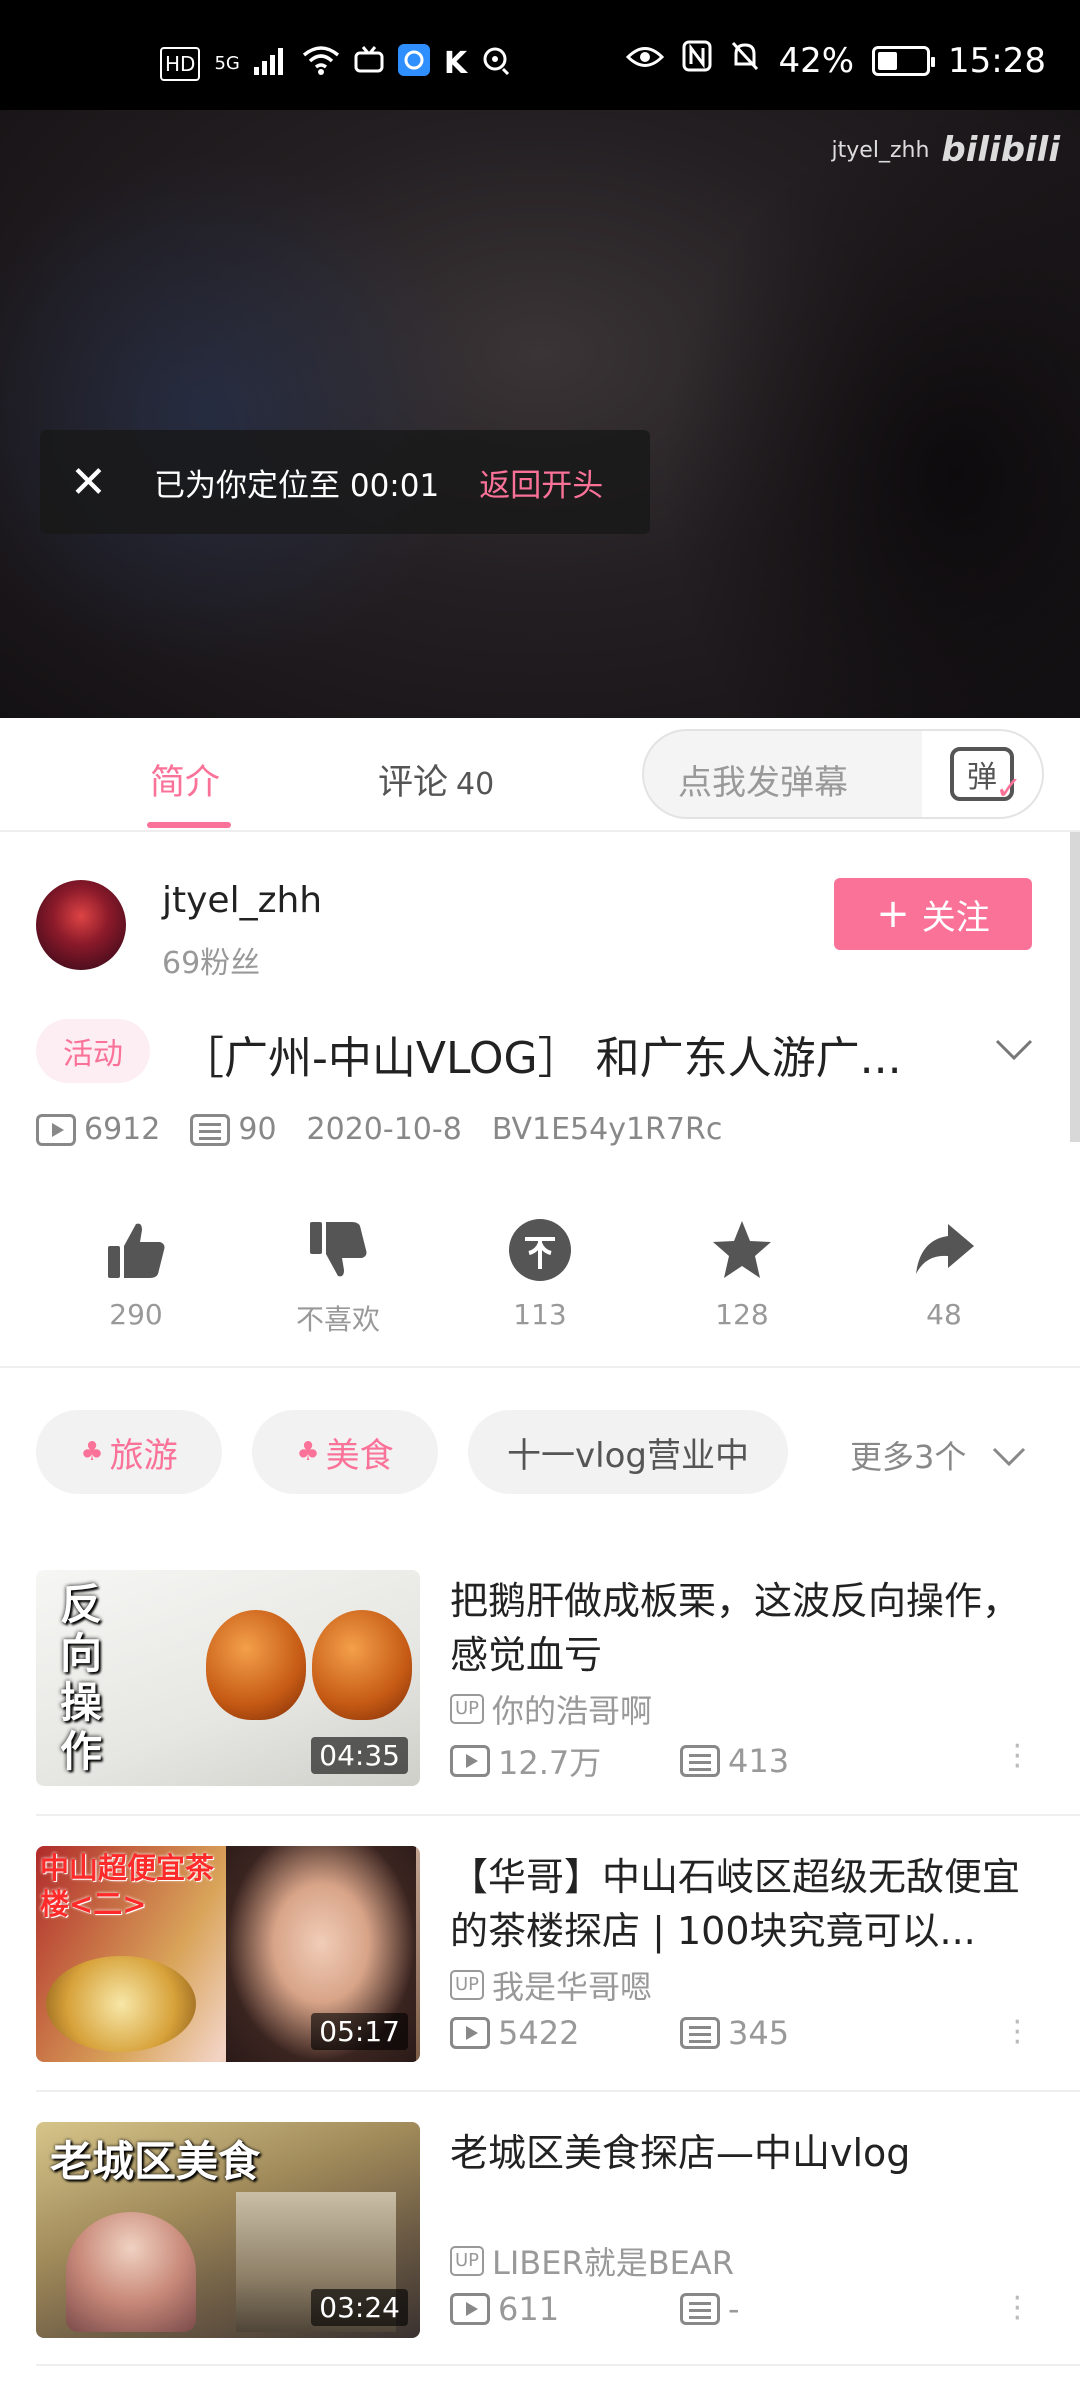 This screenshot has height=2400, width=1080. I want to click on favorite-button: 128, so click(742, 1270).